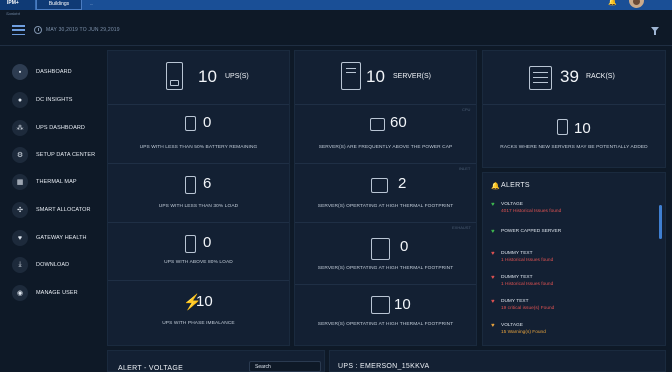 The width and height of the screenshot is (672, 372). Describe the element at coordinates (402, 304) in the screenshot. I see `server-high-thermal-value: 10` at that location.